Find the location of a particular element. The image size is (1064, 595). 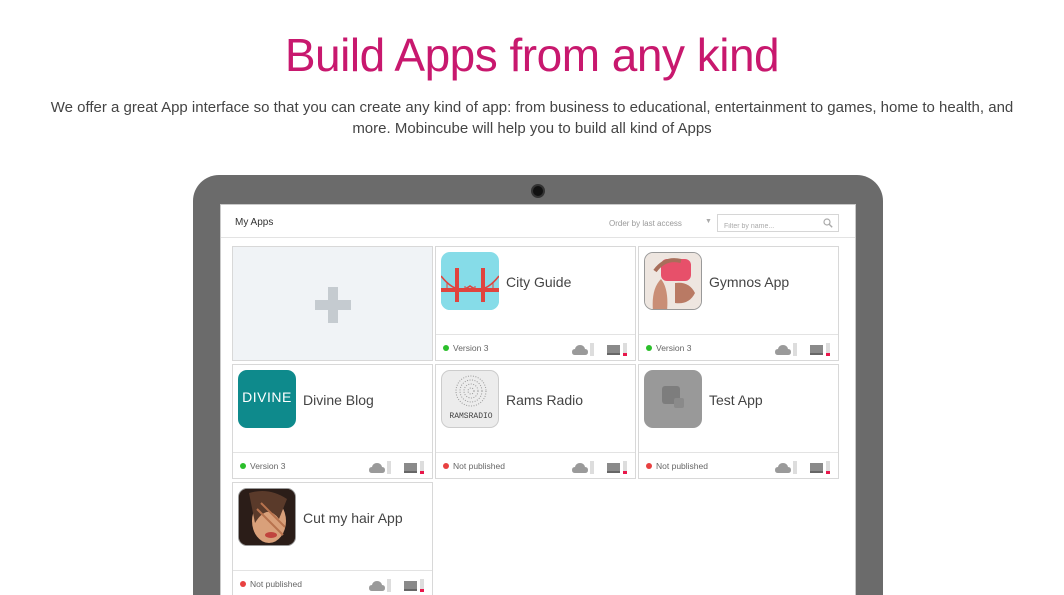

app-card: RAMSRADIO Rams Radio Not published is located at coordinates (535, 421).